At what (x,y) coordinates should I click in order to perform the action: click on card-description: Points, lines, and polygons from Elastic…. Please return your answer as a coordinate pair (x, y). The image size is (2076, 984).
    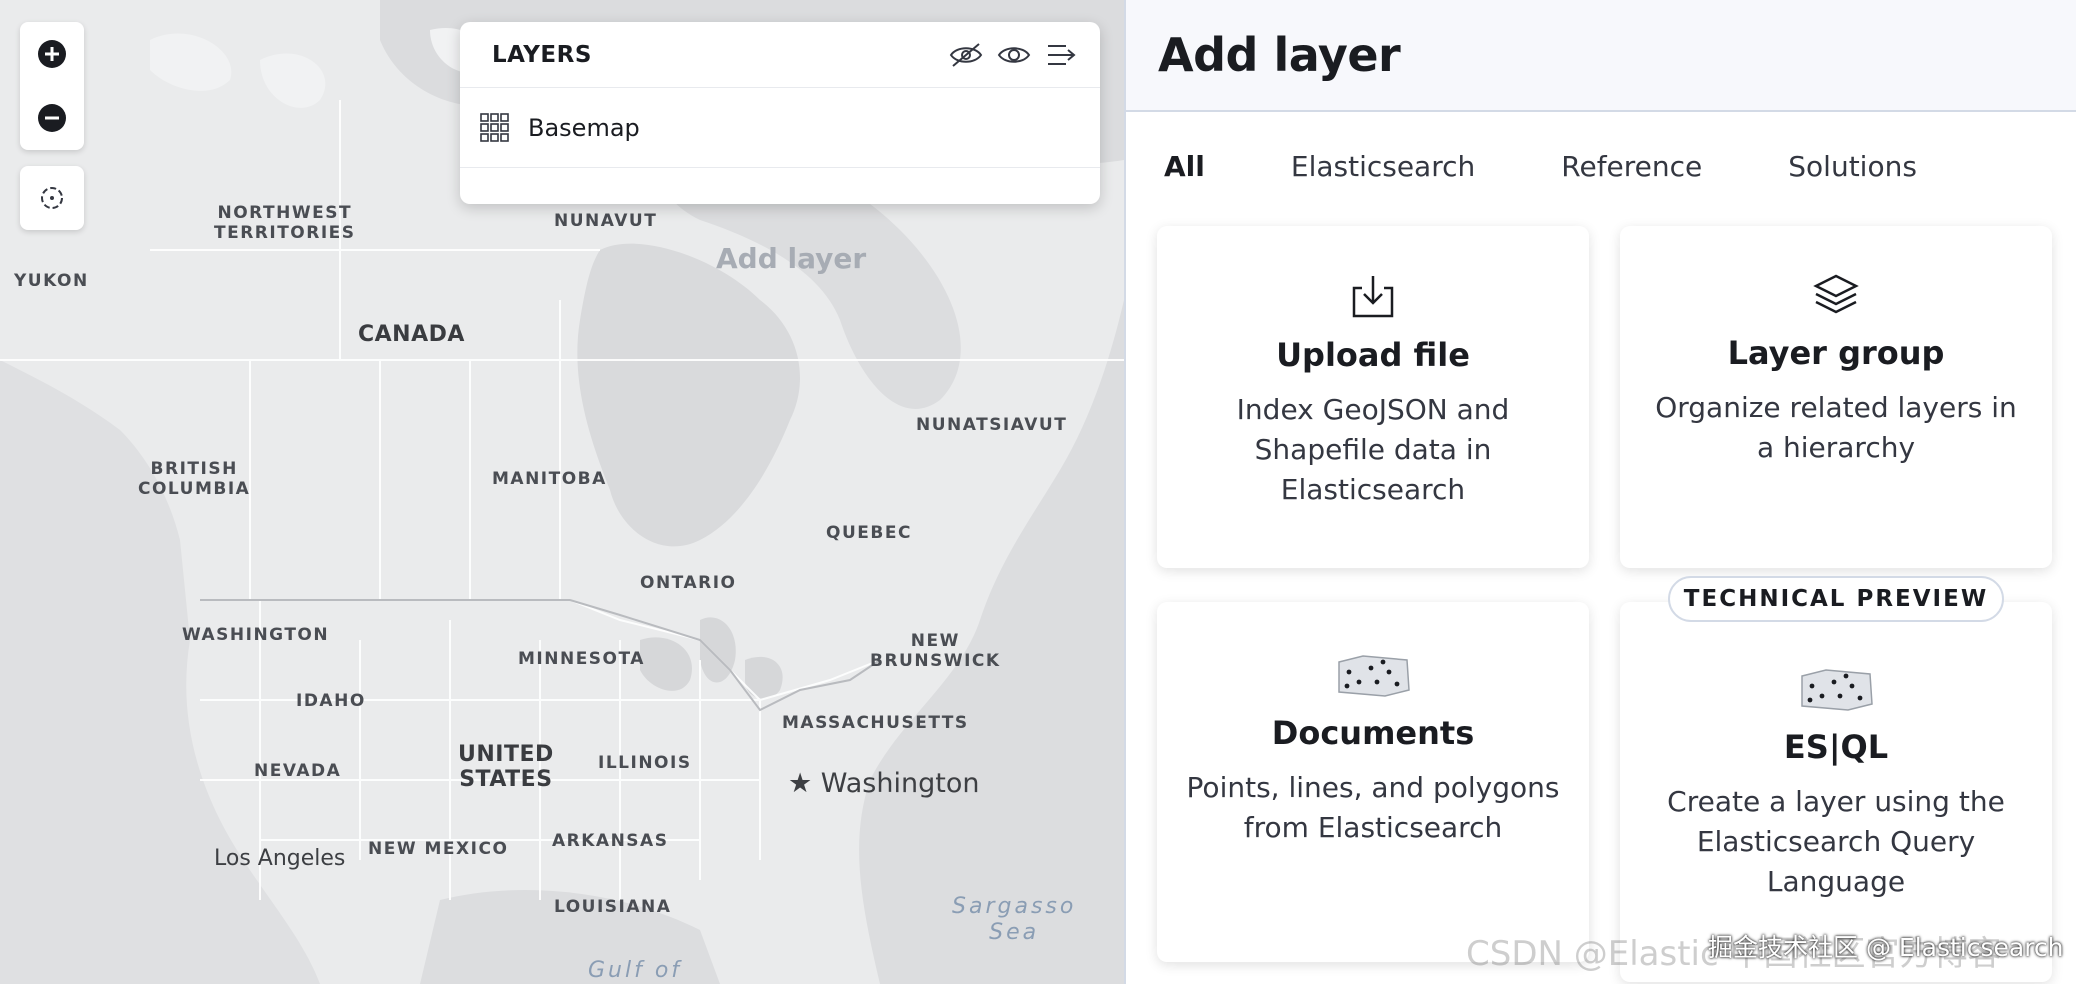
    Looking at the image, I should click on (1373, 807).